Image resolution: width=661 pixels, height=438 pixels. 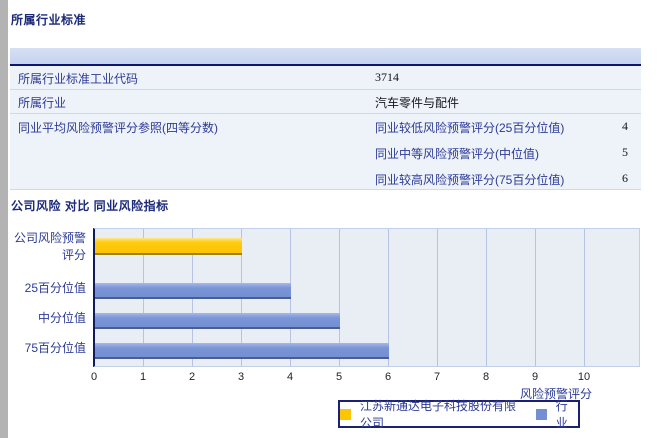 What do you see at coordinates (241, 377) in the screenshot?
I see `x-tick-label: 3` at bounding box center [241, 377].